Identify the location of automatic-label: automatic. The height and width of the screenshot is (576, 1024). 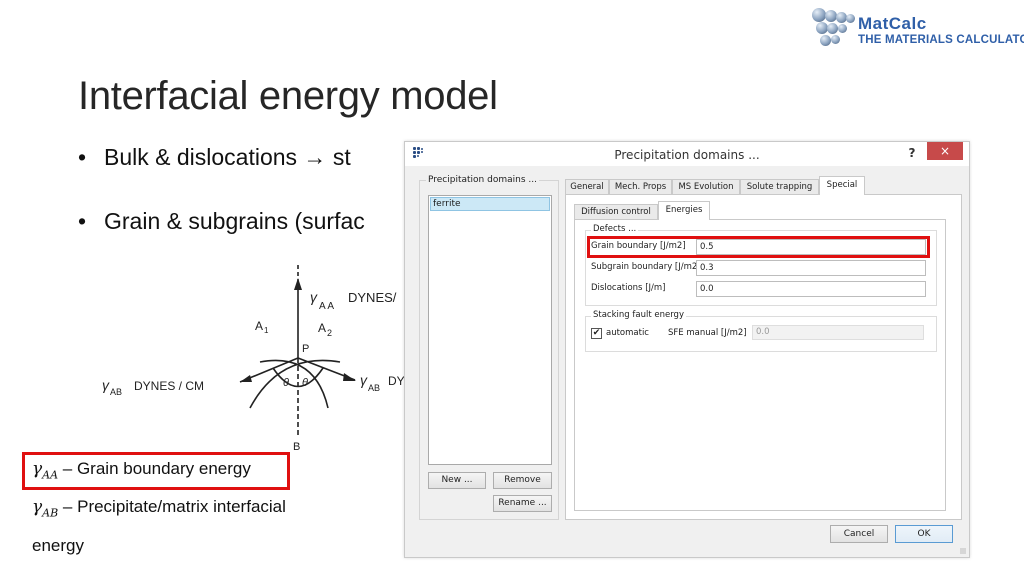
(627, 333).